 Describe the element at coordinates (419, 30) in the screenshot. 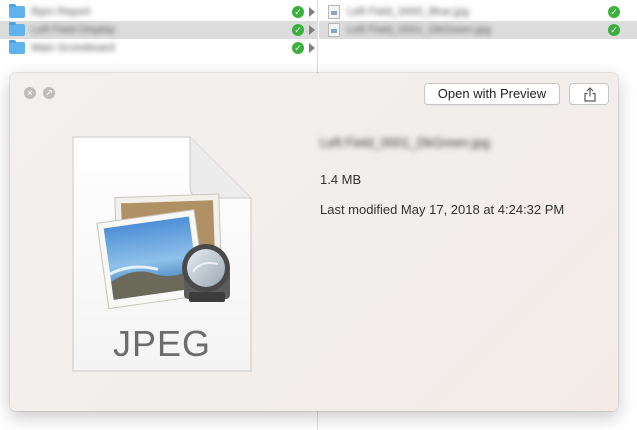

I see `item-name: Left Field_0001_DkGreen.jpg` at that location.